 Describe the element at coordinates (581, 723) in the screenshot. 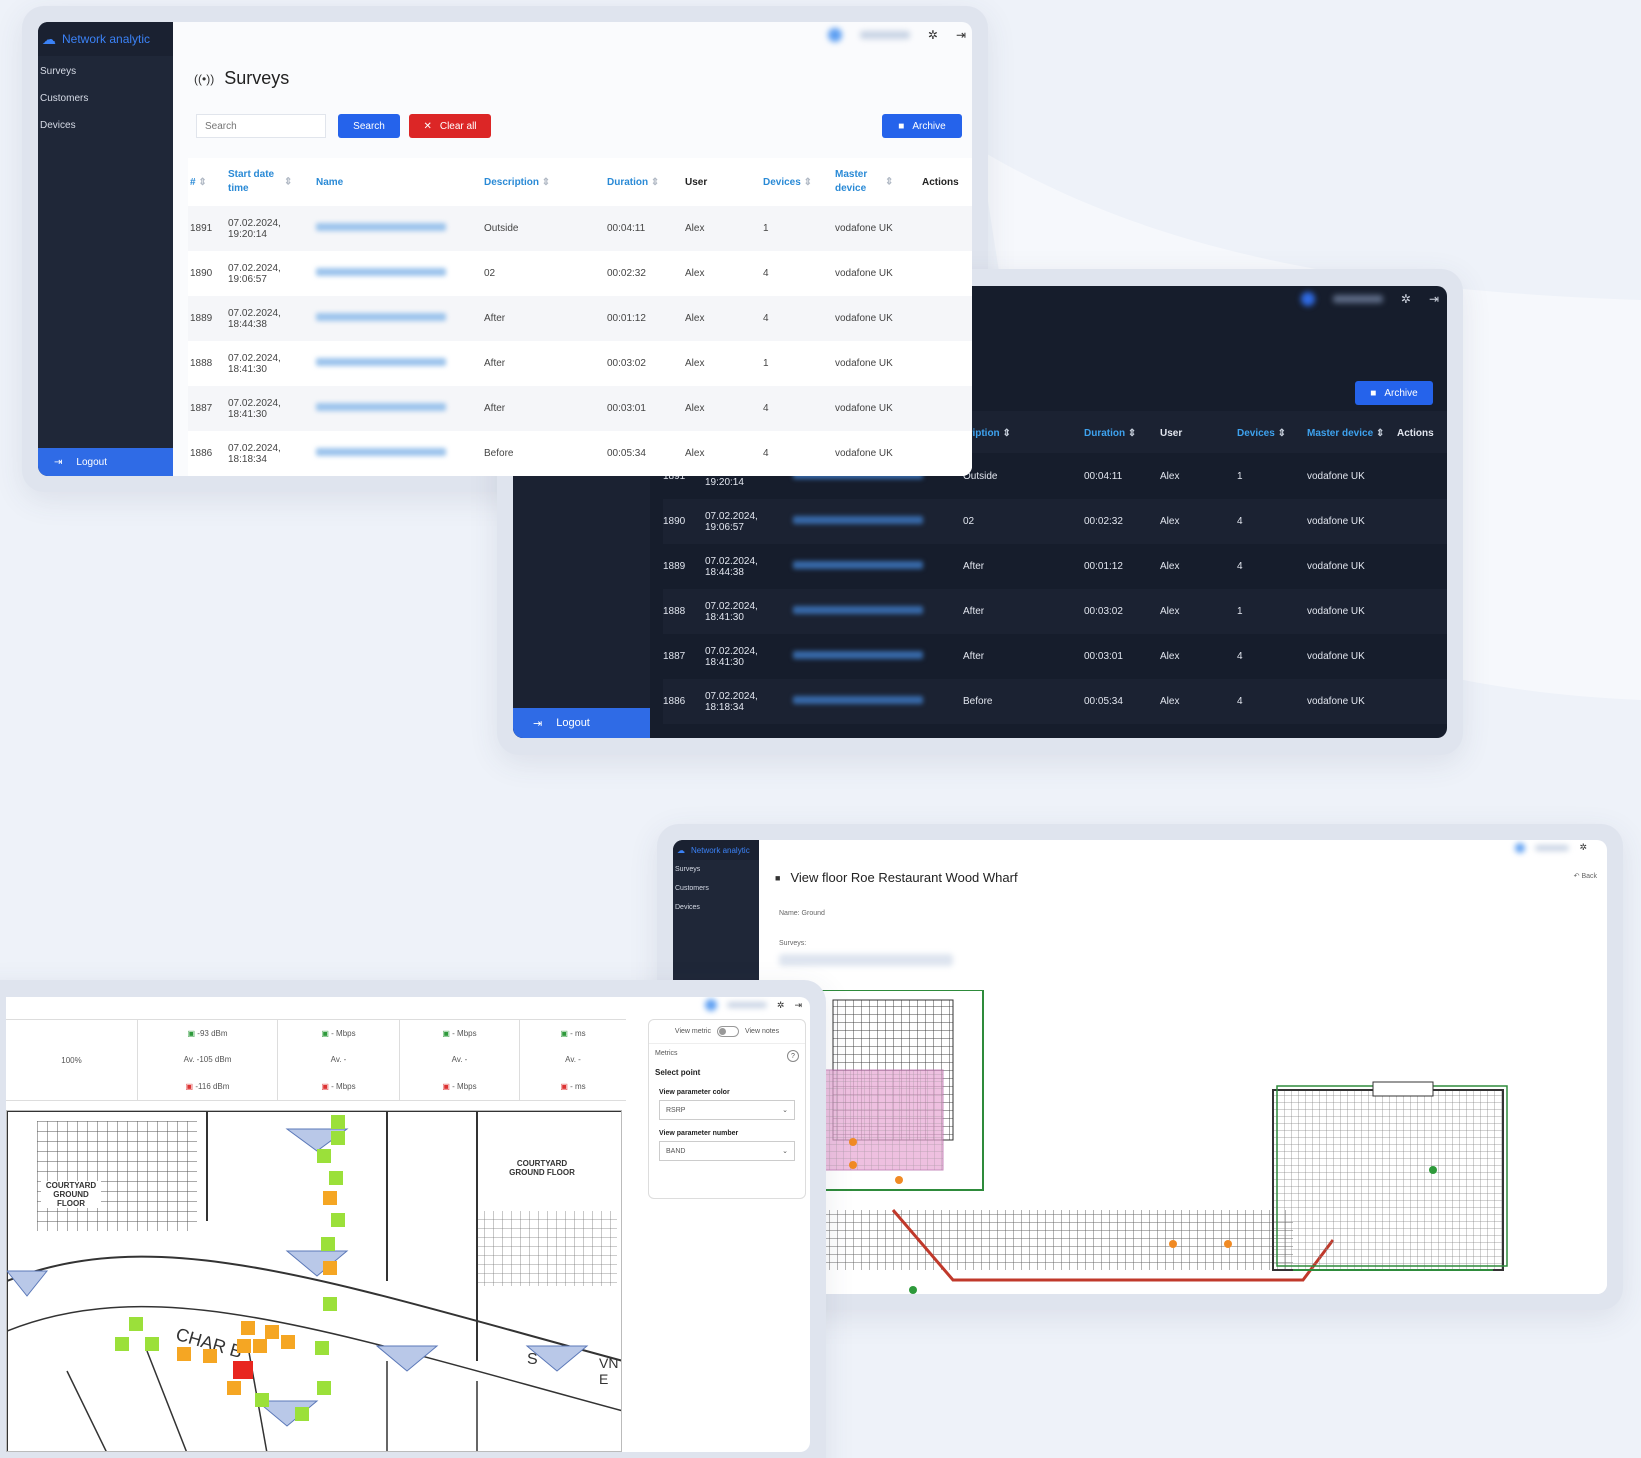

I see `dark-logout-button: ⇥ Logout` at that location.